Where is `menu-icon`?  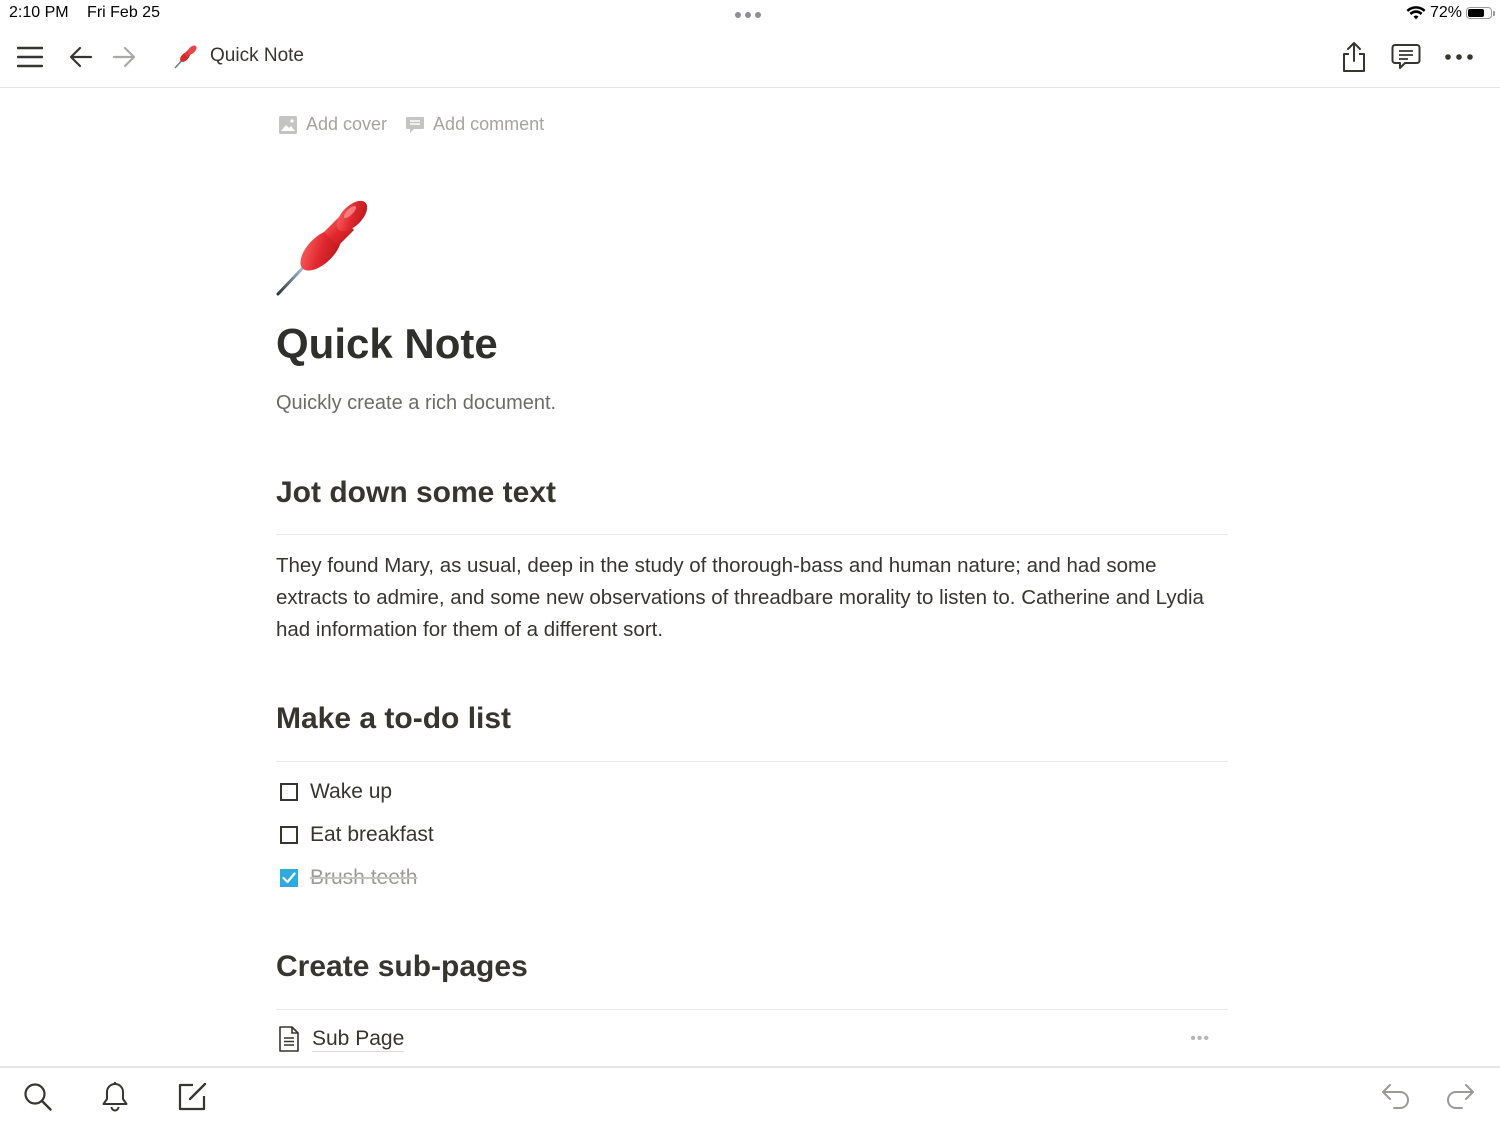
menu-icon is located at coordinates (30, 57).